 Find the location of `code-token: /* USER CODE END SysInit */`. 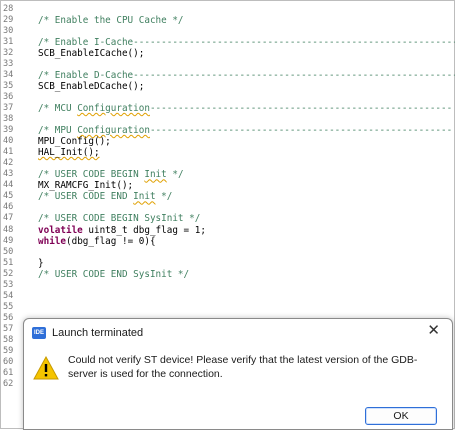

code-token: /* USER CODE END SysInit */ is located at coordinates (114, 274).